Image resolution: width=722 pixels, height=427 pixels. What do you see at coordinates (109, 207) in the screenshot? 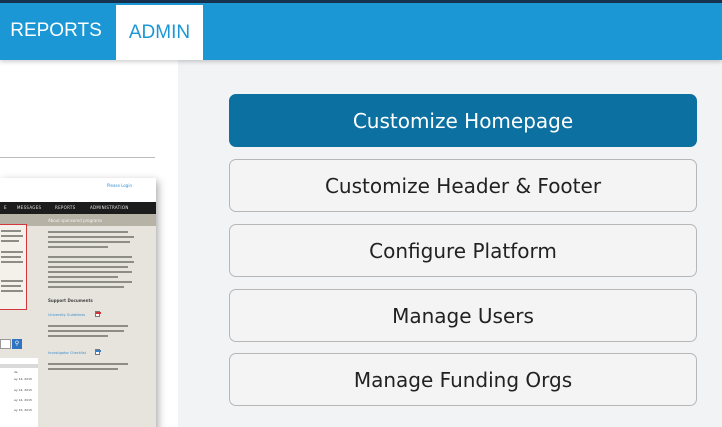
I see `preview-nav-item: ADMINISTRATION` at bounding box center [109, 207].